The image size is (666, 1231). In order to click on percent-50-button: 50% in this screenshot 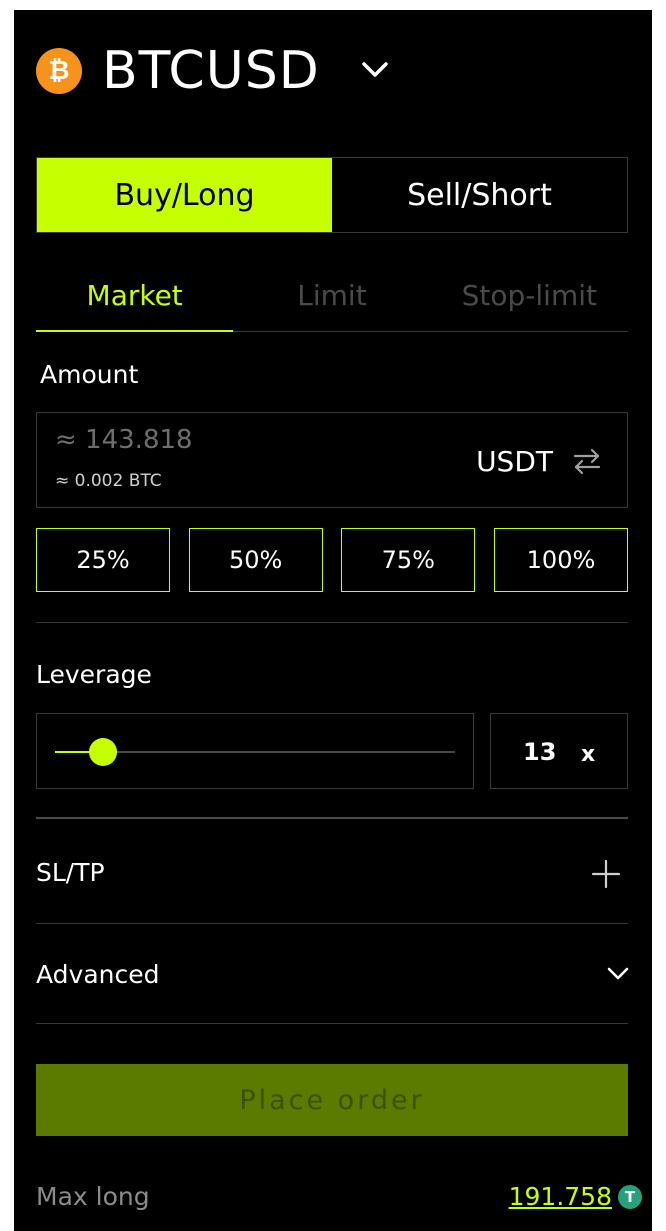, I will do `click(255, 560)`.